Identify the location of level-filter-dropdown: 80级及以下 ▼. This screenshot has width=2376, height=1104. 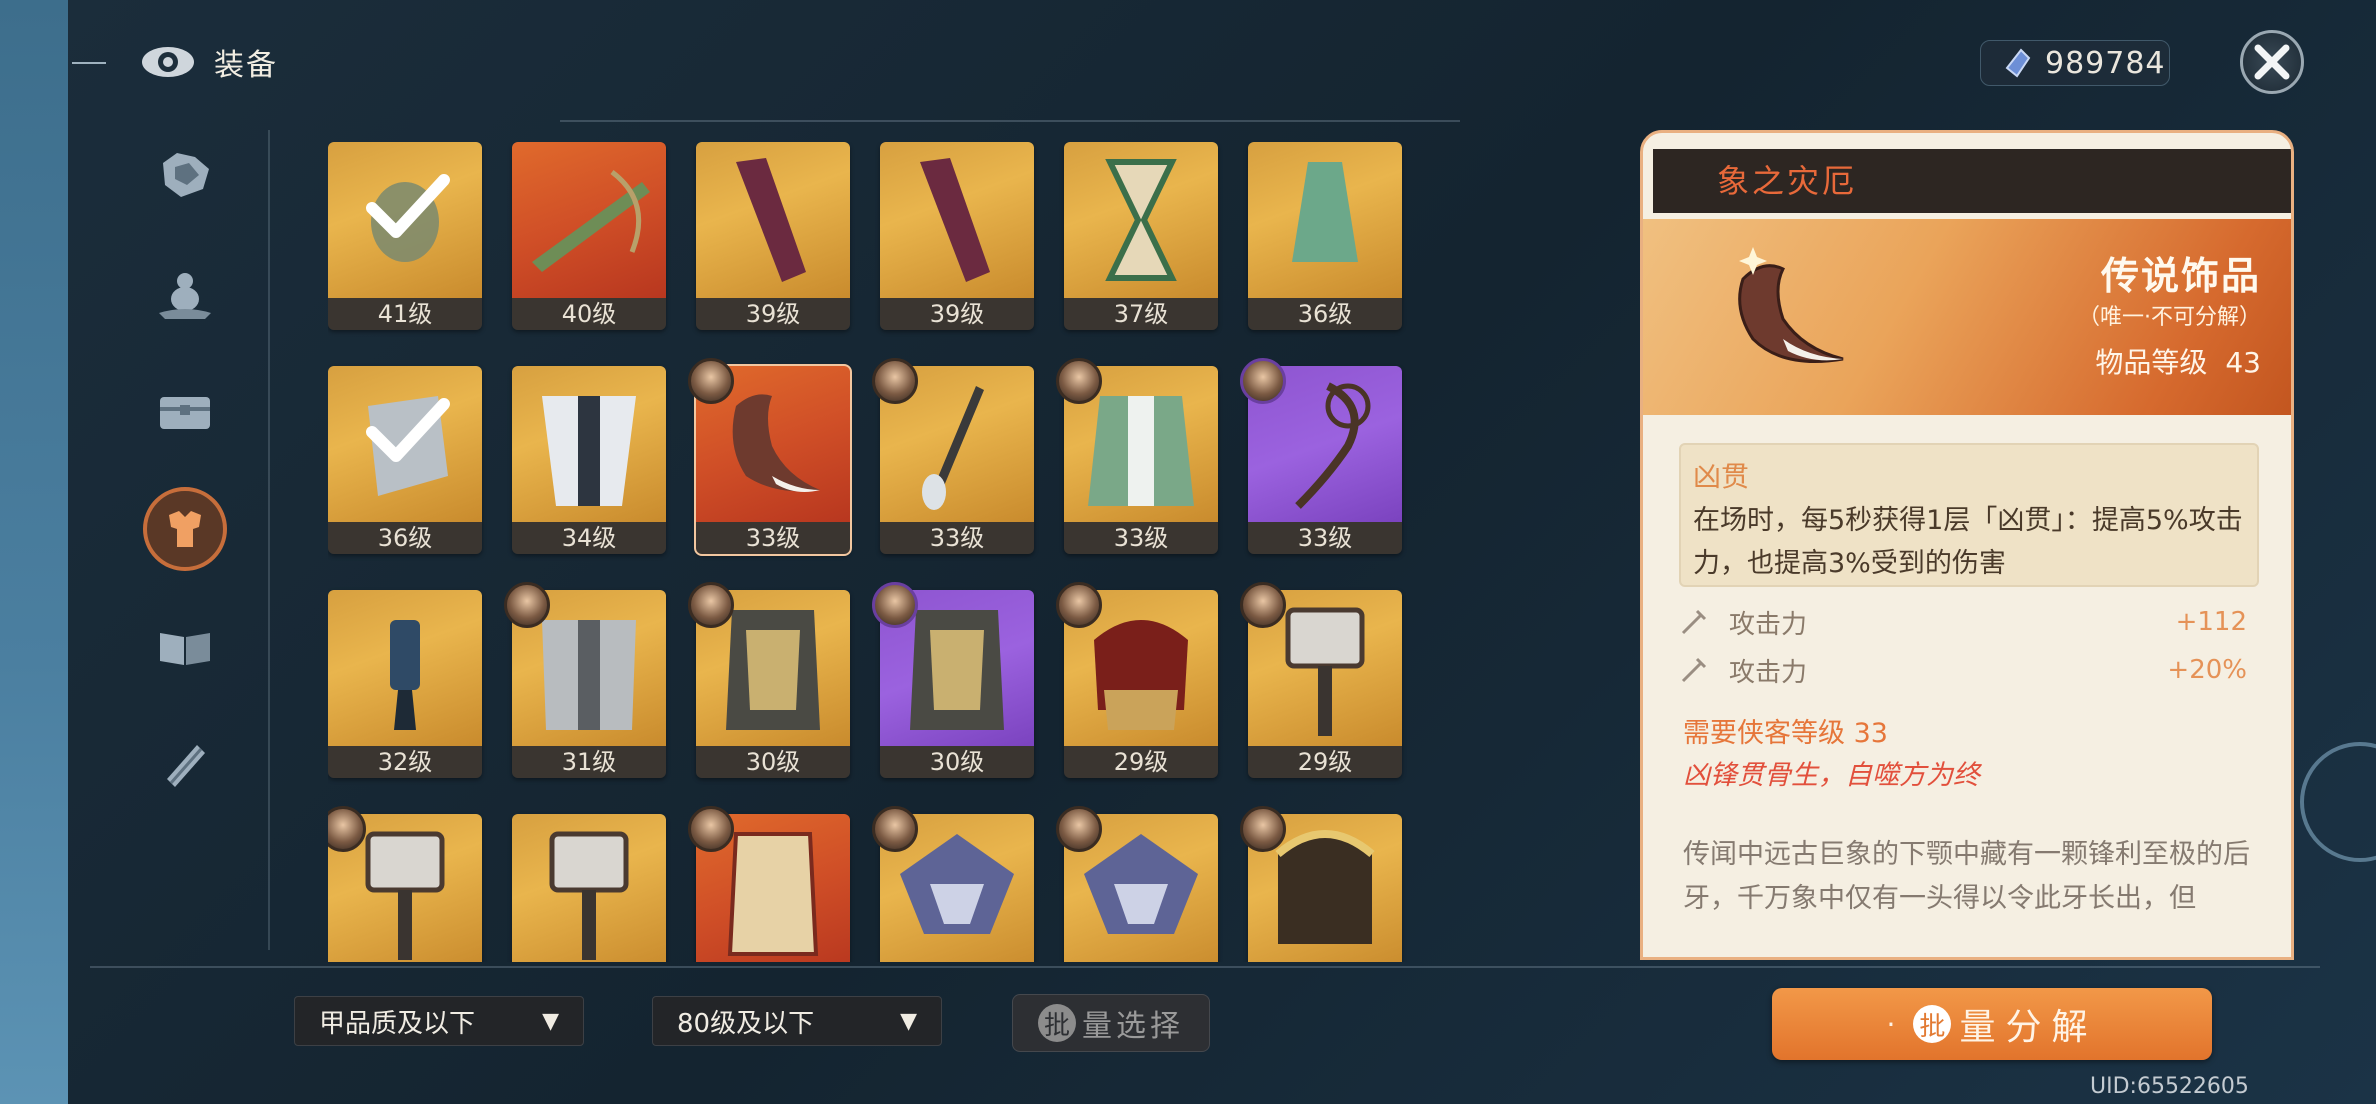
(797, 1021).